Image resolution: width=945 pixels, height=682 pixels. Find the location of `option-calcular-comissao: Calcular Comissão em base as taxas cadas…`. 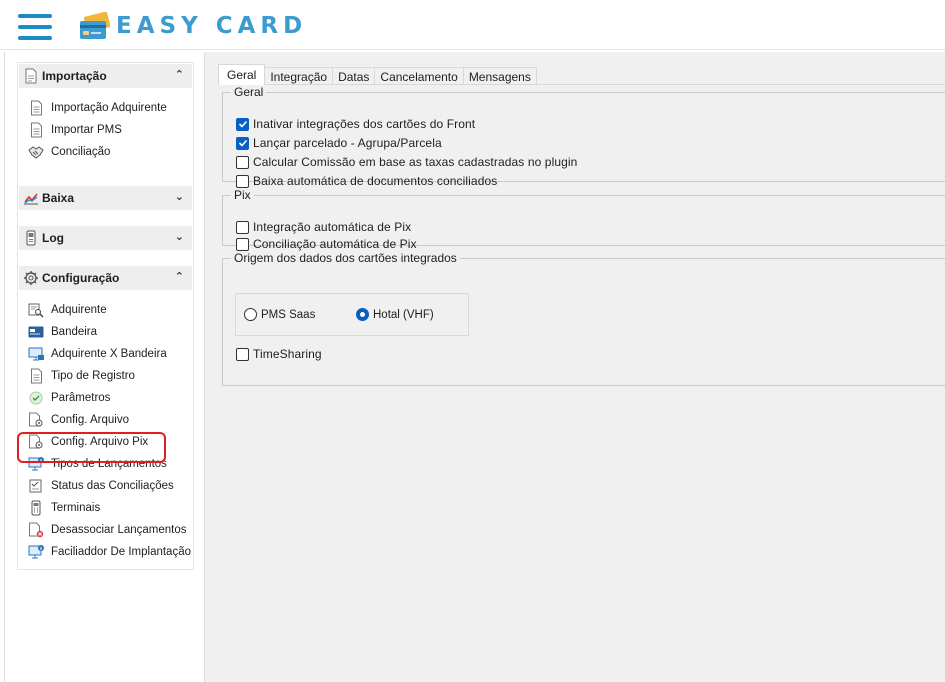

option-calcular-comissao: Calcular Comissão em base as taxas cadas… is located at coordinates (406, 162).